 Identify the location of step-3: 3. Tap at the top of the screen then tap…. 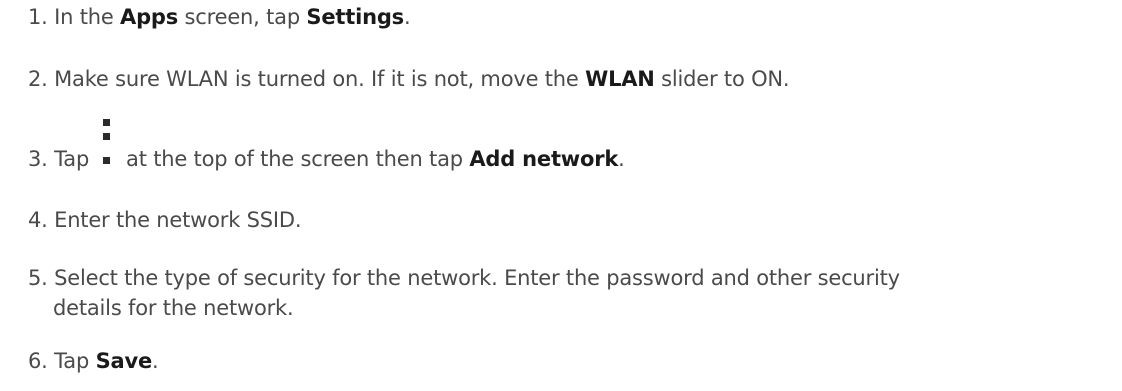
(326, 146).